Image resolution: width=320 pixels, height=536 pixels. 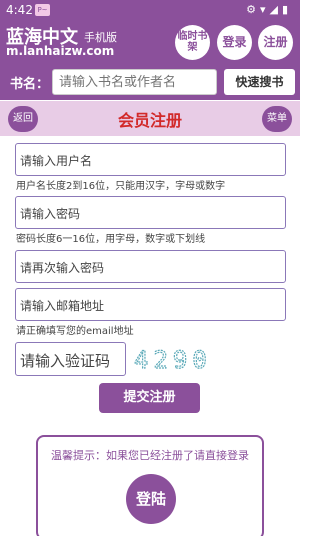 What do you see at coordinates (70, 359) in the screenshot?
I see `captcha-field: 请输入验证码` at bounding box center [70, 359].